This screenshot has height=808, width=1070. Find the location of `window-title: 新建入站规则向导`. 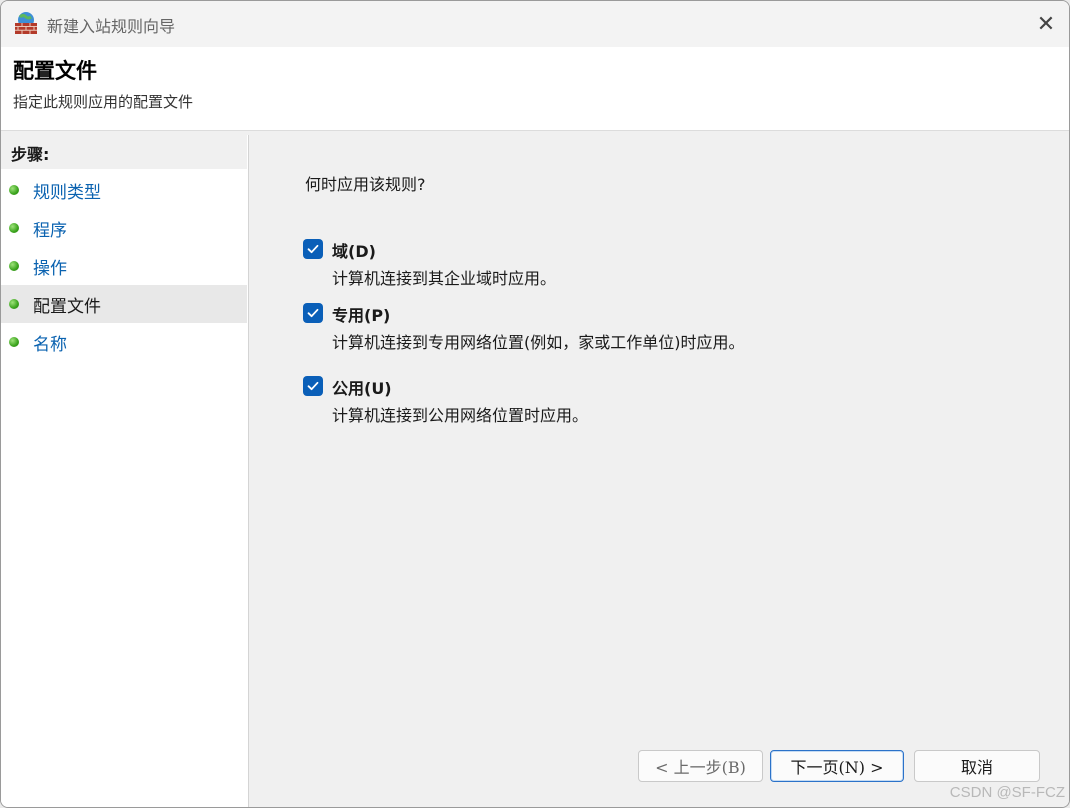

window-title: 新建入站规则向导 is located at coordinates (111, 26).